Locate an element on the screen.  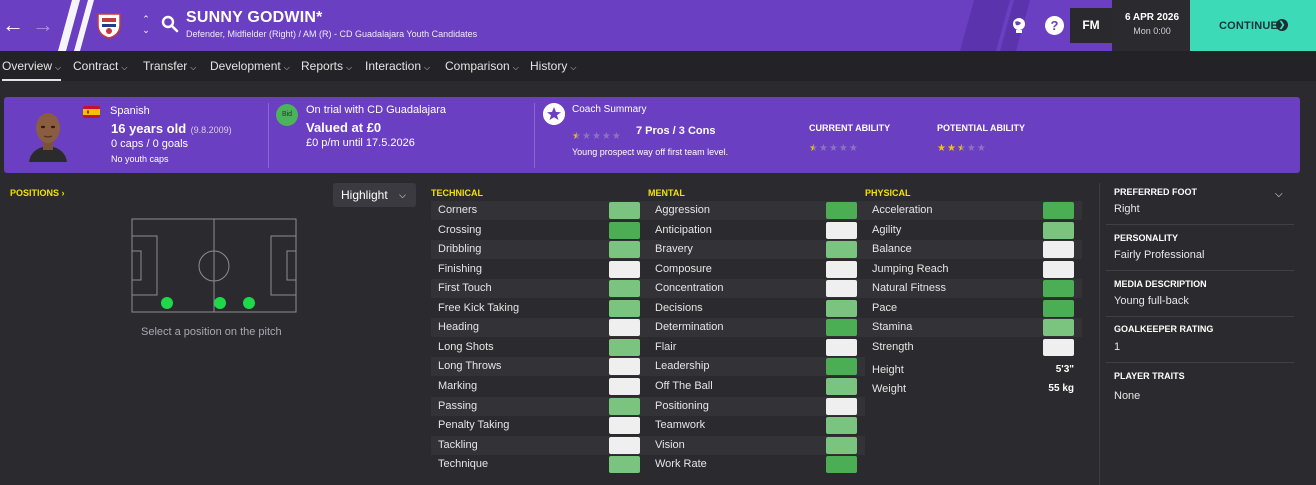
positions-link: POSITIONS › is located at coordinates (37, 193).